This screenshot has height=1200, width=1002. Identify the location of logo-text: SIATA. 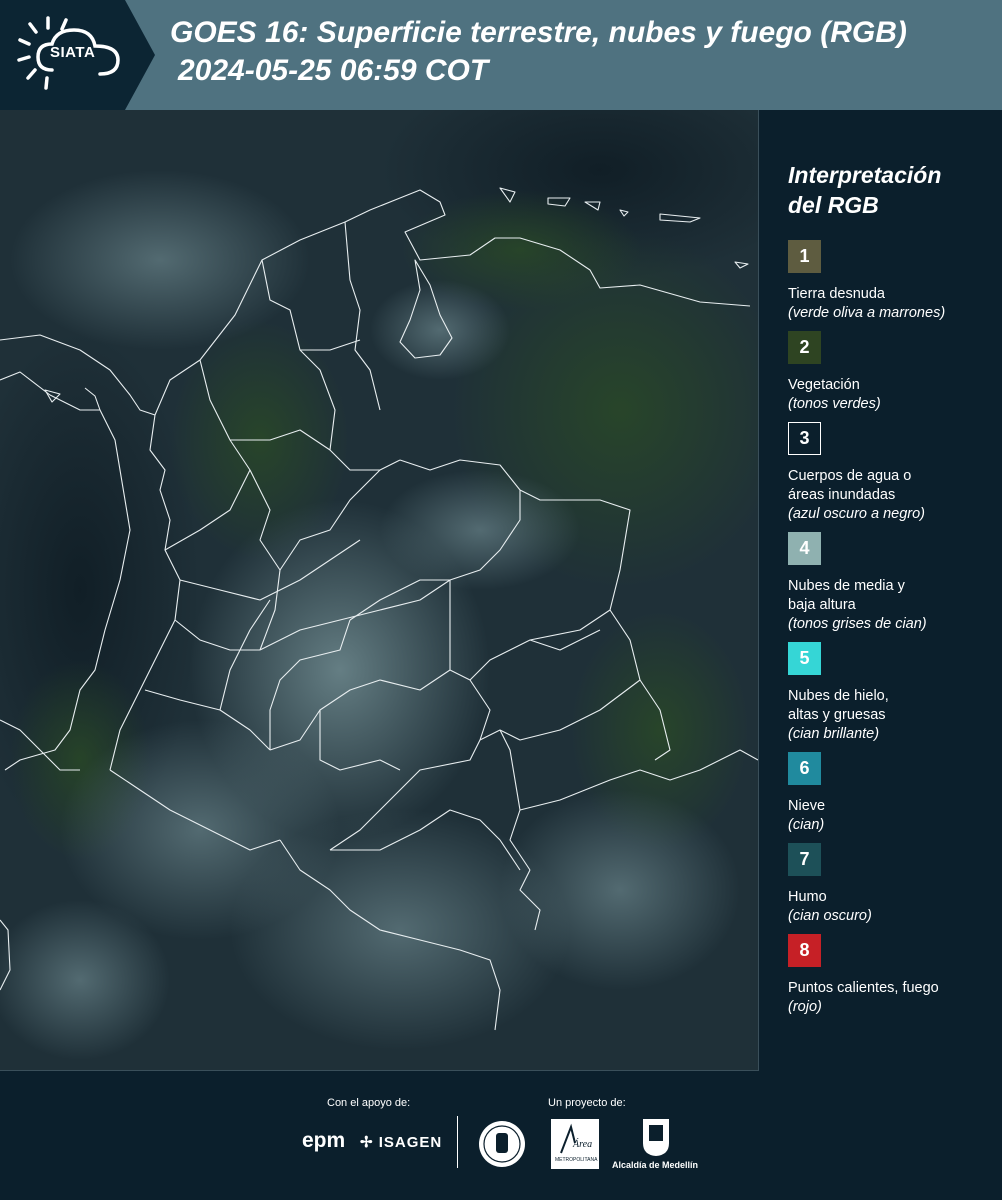
(73, 52).